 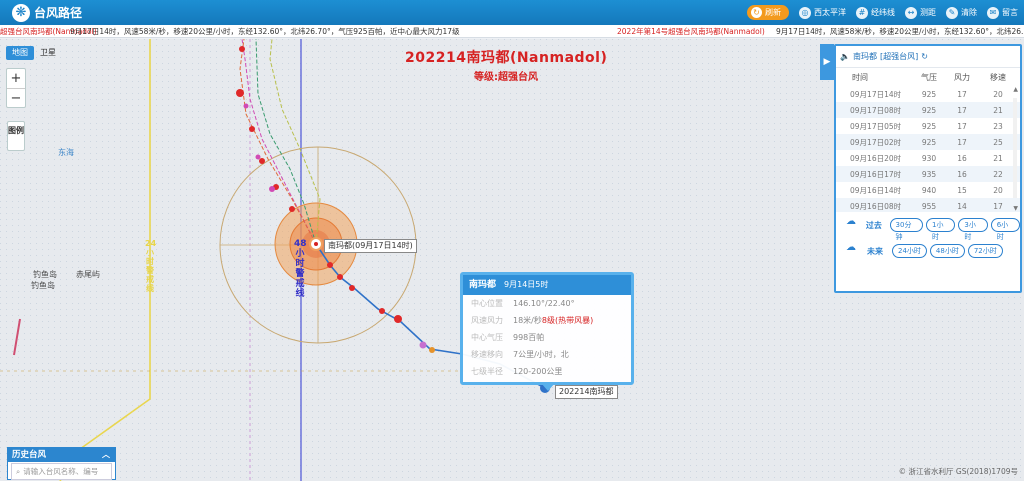 I want to click on current-position-dot, so click(x=316, y=244).